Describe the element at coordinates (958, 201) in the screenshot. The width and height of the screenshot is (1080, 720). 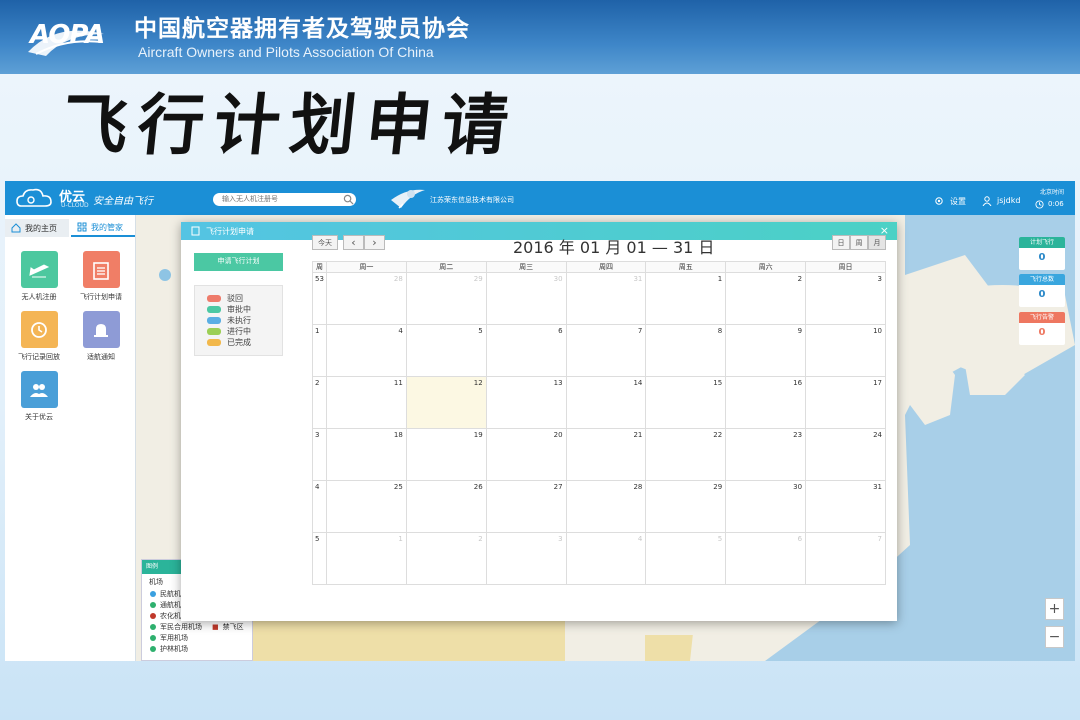
I see `settings-link: 设置` at that location.